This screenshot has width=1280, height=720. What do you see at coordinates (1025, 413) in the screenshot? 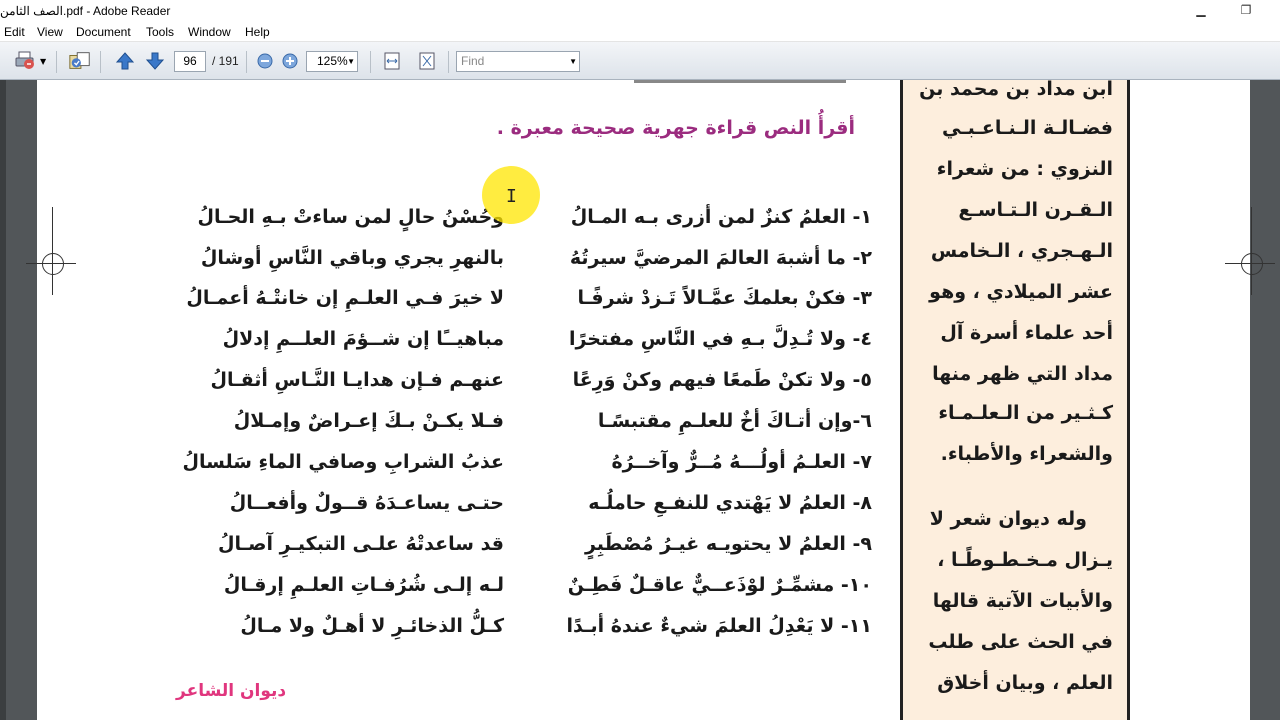
I see `bio-line: كـثـير من الـعلـمـاء` at bounding box center [1025, 413].